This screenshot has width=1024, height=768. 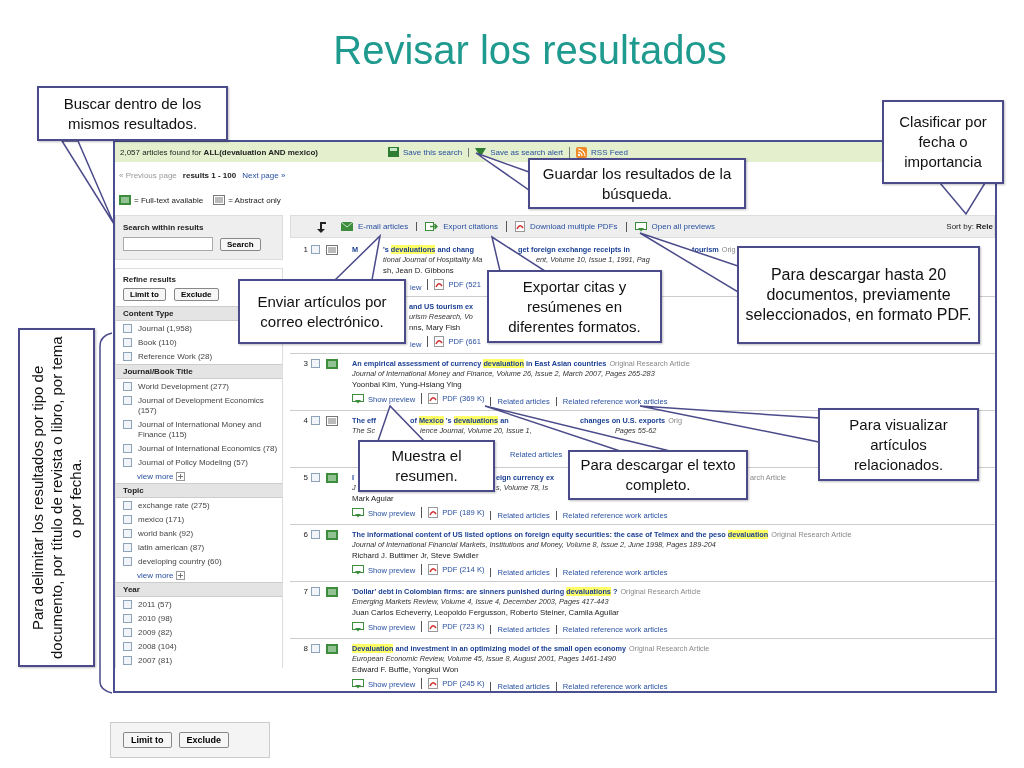 What do you see at coordinates (168, 244) in the screenshot?
I see `search-field` at bounding box center [168, 244].